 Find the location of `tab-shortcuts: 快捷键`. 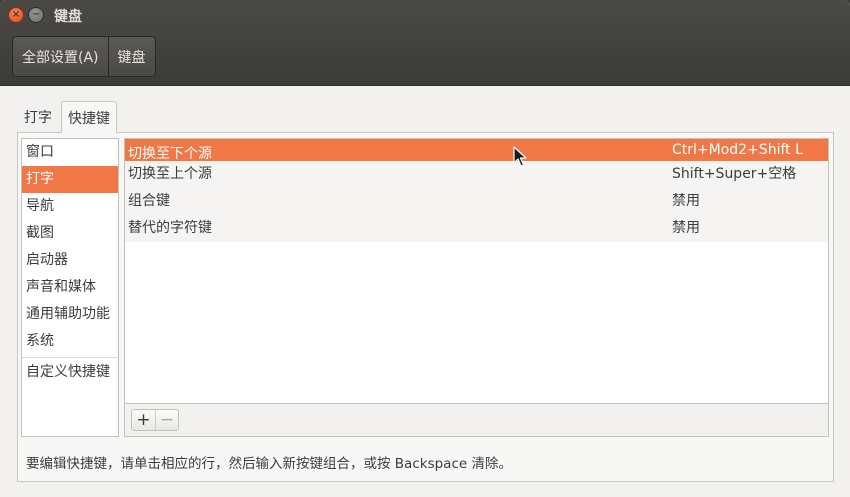

tab-shortcuts: 快捷键 is located at coordinates (89, 117).